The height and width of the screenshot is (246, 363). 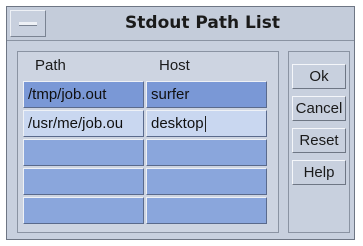 I want to click on table-row: /tmp/job.out surfer, so click(x=148, y=95).